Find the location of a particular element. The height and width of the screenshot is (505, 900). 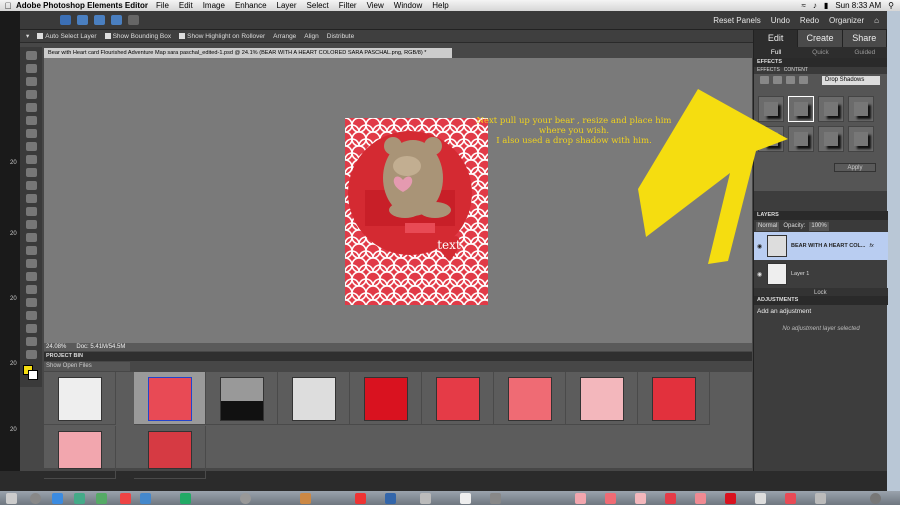

tab-edit: Edit is located at coordinates (776, 38).